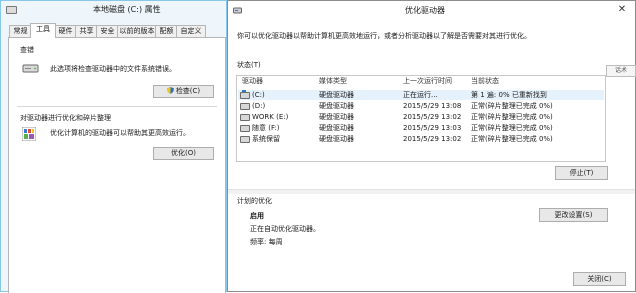 The width and height of the screenshot is (636, 293). I want to click on tab-general: 常规, so click(20, 31).